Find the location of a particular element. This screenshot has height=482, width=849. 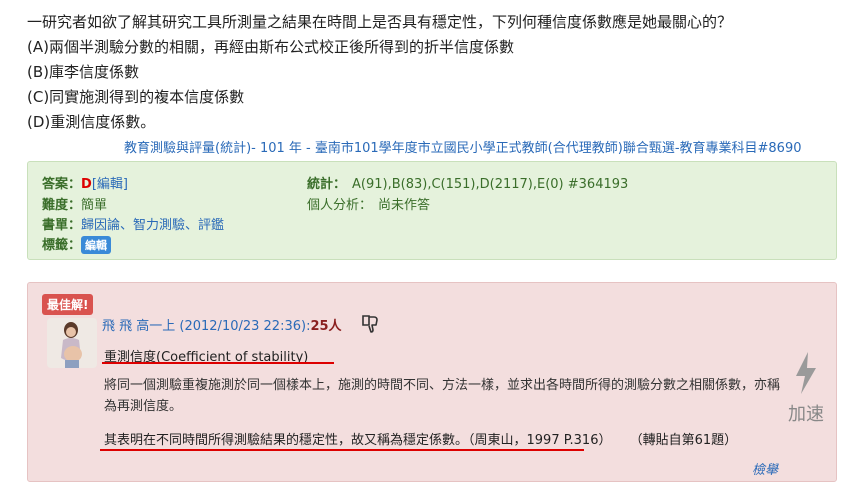

avatar-image is located at coordinates (72, 343).